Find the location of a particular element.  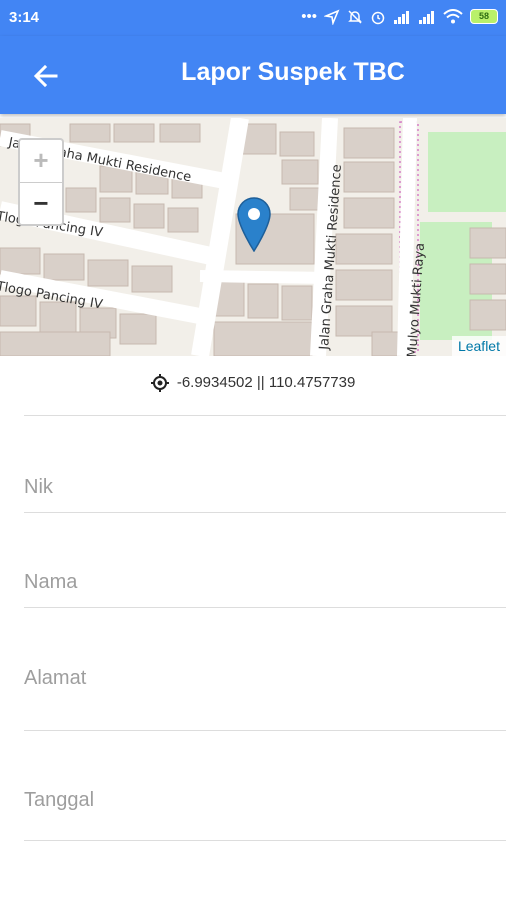

more-notifications-icon: ••• is located at coordinates (309, 16).